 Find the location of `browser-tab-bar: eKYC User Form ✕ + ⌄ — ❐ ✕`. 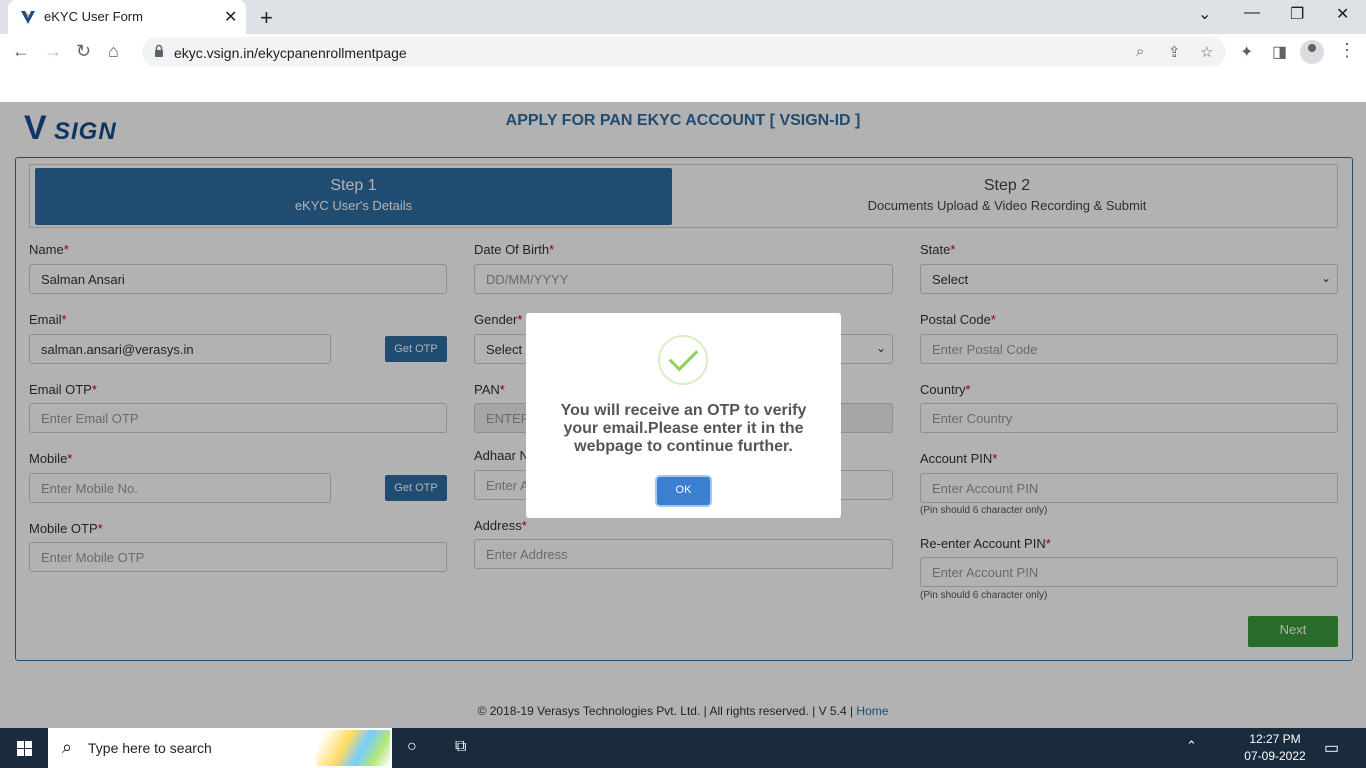

browser-tab-bar: eKYC User Form ✕ + ⌄ — ❐ ✕ is located at coordinates (683, 17).